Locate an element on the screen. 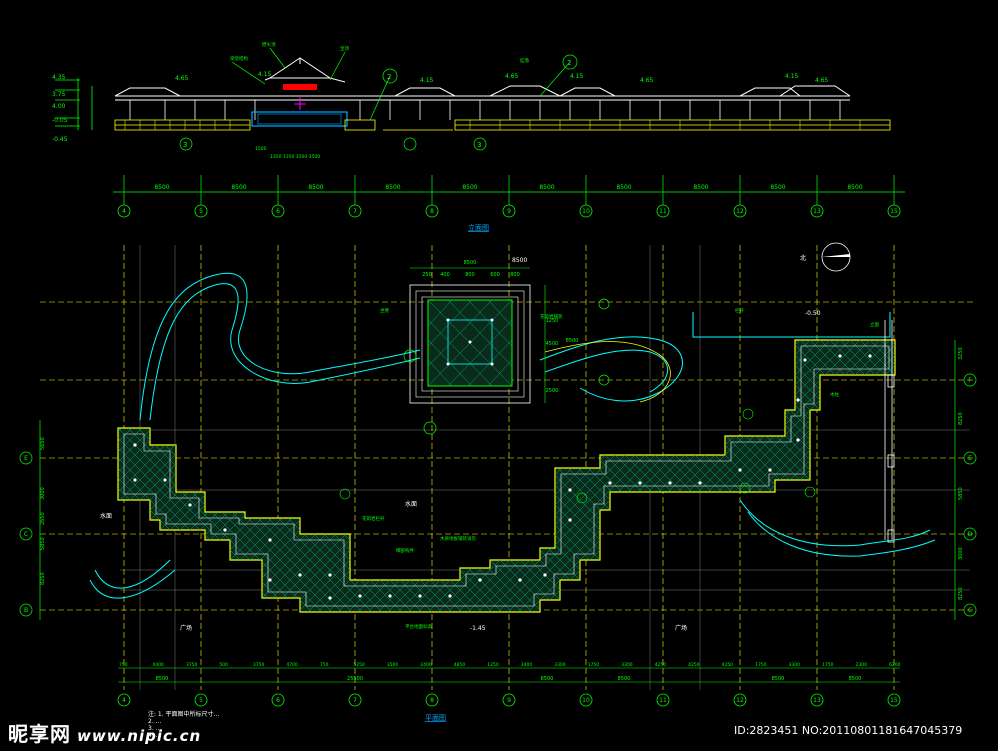 The width and height of the screenshot is (998, 751). dim-right: 3250 is located at coordinates (961, 353).